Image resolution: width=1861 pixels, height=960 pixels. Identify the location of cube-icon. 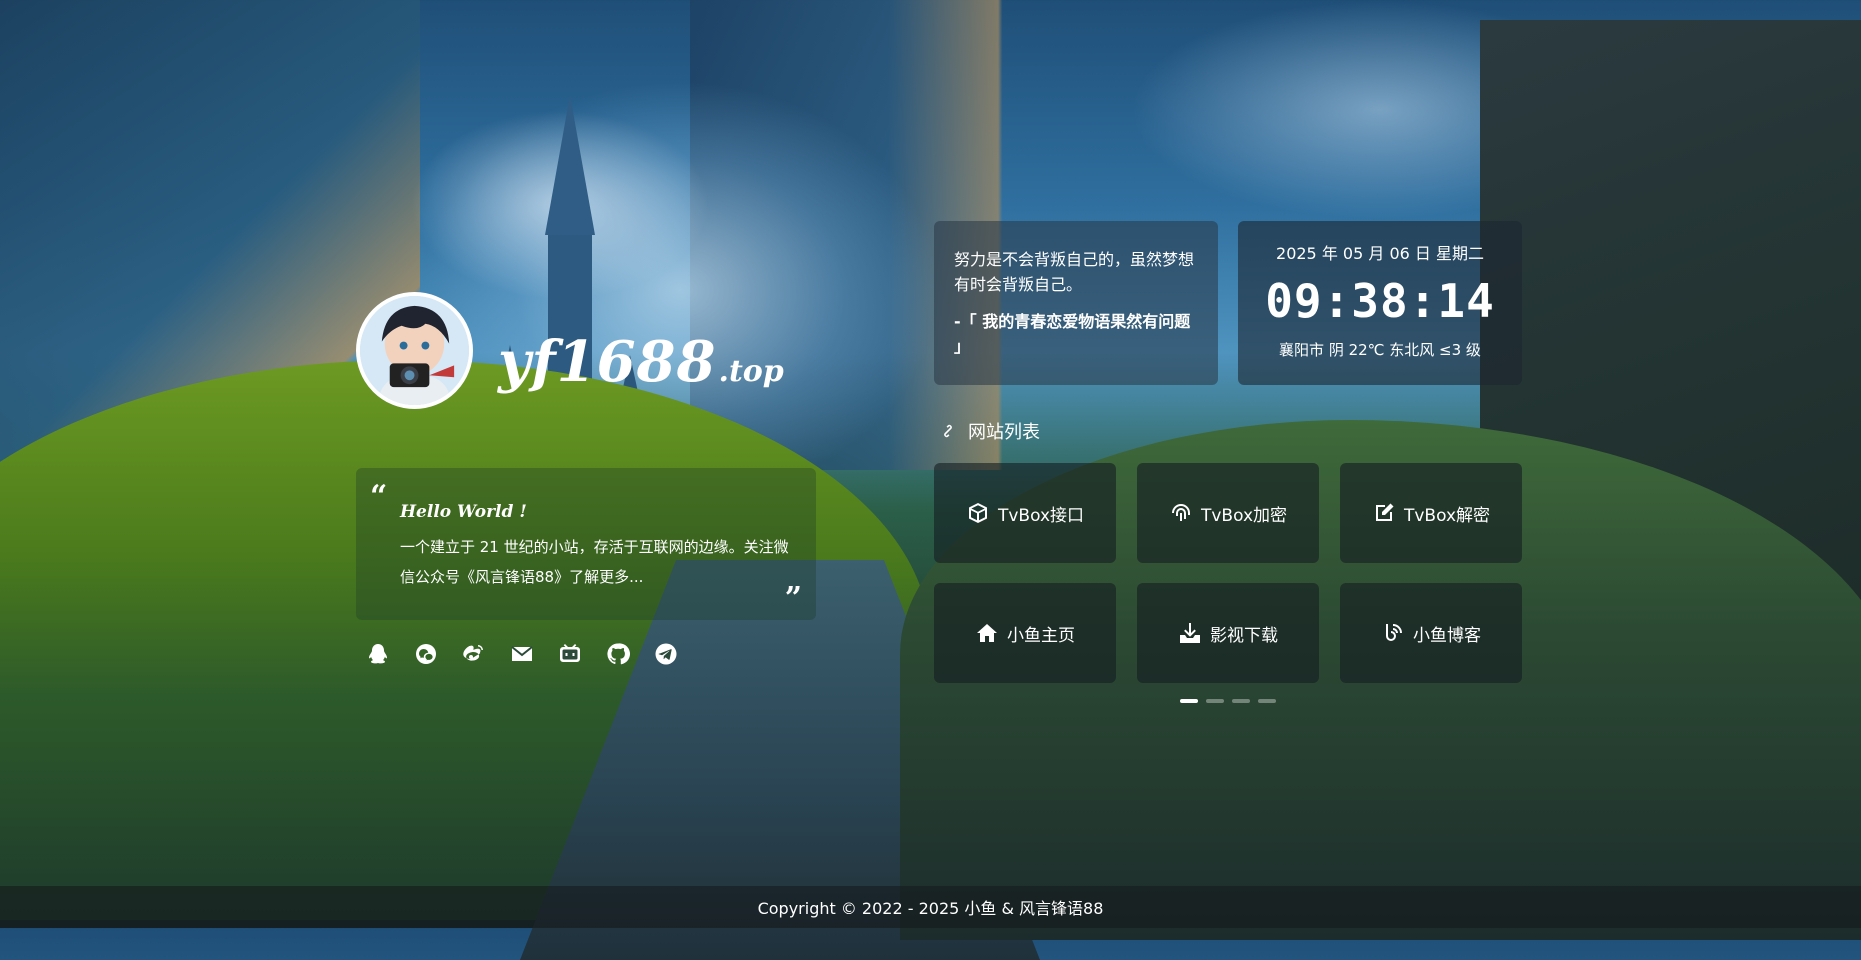
(977, 513).